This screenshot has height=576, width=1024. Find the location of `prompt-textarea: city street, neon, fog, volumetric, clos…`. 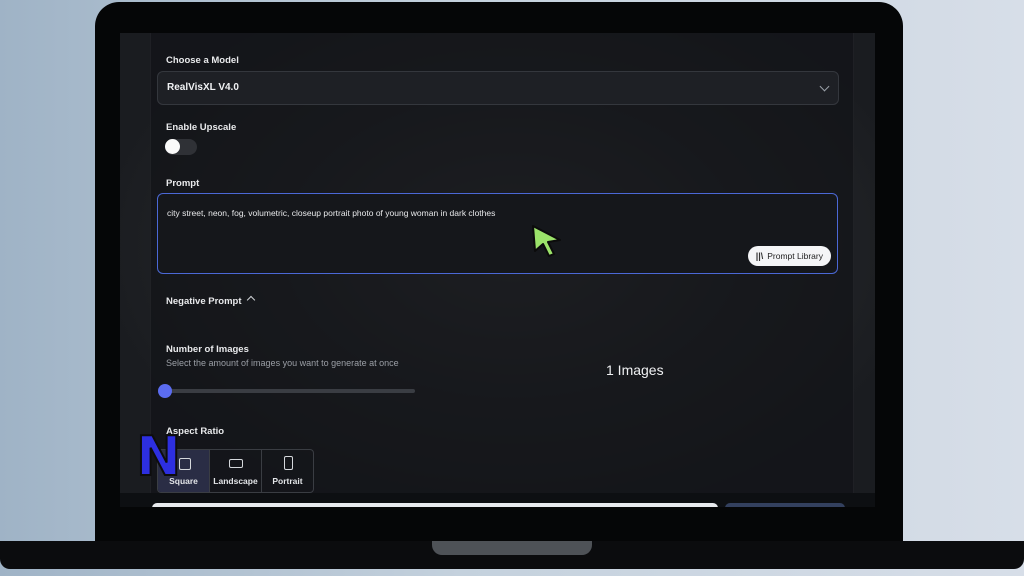

prompt-textarea: city street, neon, fog, volumetric, clos… is located at coordinates (497, 233).